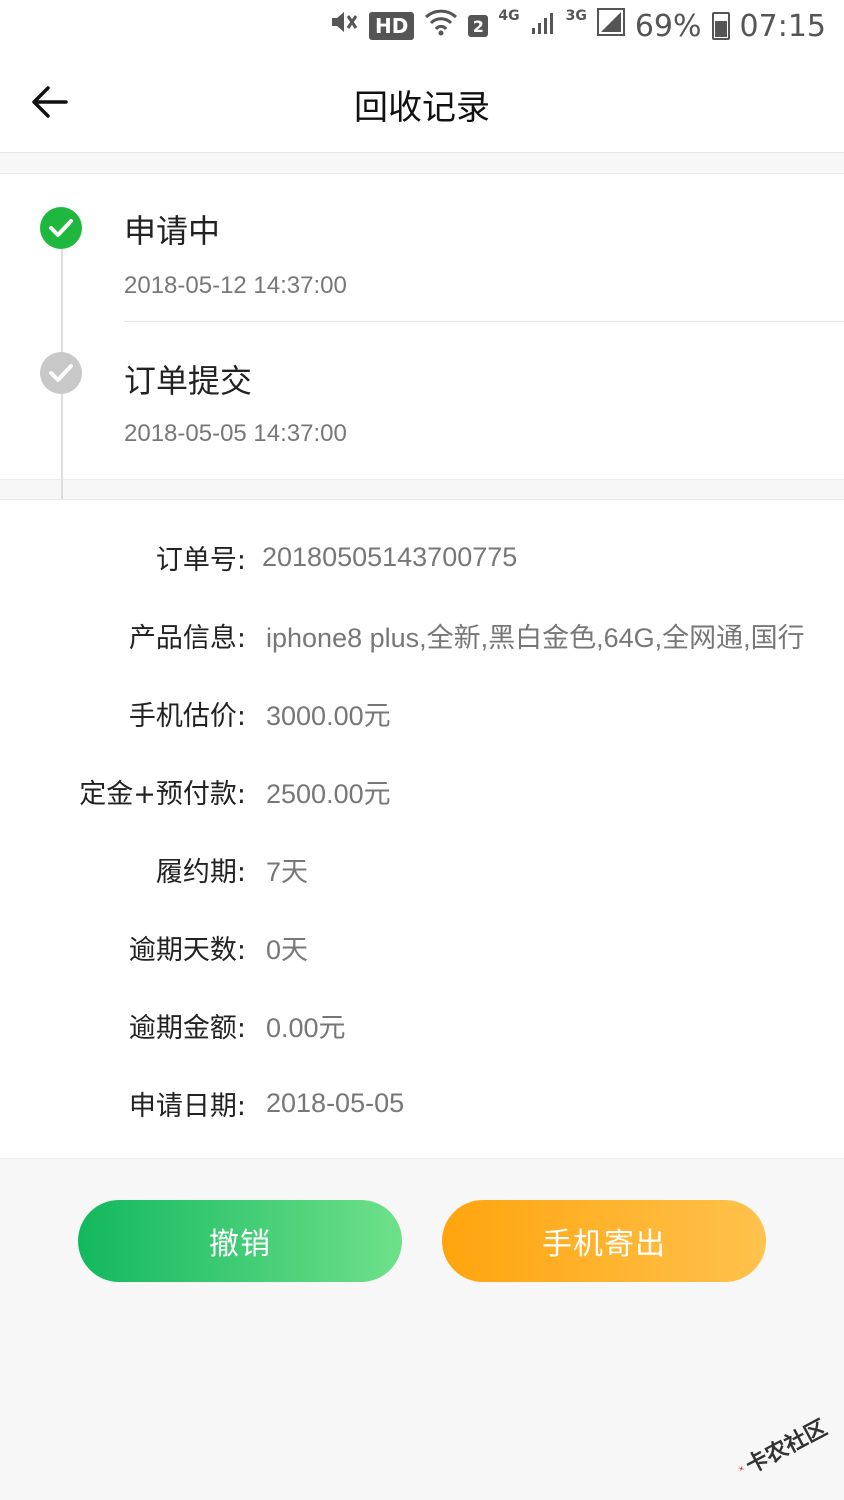  What do you see at coordinates (576, 16) in the screenshot?
I see `network-3g-label: 3G` at bounding box center [576, 16].